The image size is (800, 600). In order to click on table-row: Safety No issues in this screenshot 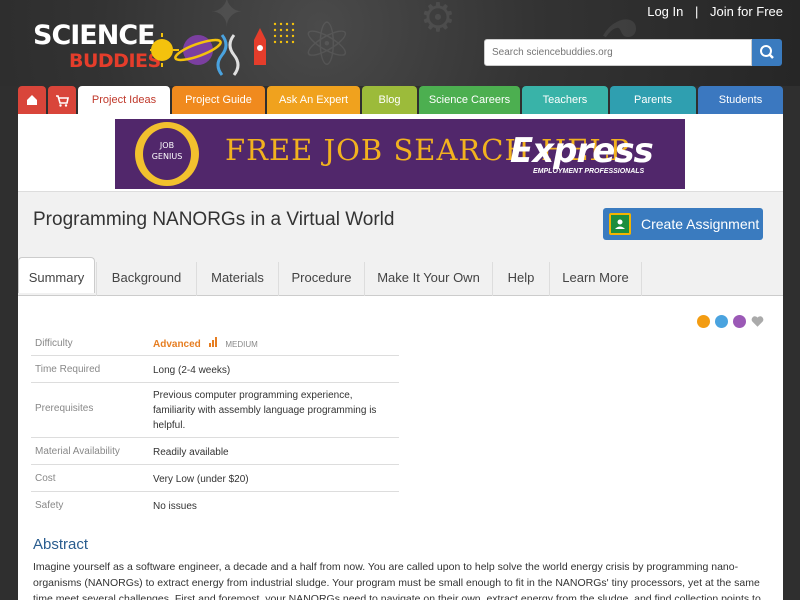, I will do `click(215, 505)`.